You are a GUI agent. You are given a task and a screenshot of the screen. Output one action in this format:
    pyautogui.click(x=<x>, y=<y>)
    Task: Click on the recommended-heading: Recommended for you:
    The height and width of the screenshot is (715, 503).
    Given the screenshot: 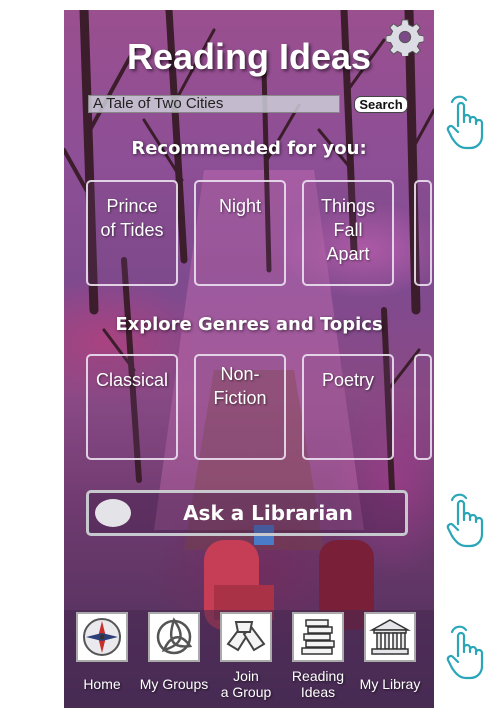 What is the action you would take?
    pyautogui.click(x=249, y=148)
    